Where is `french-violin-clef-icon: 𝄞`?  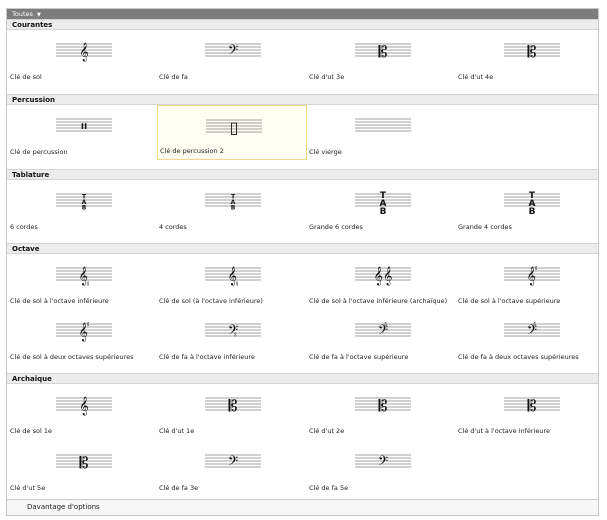
french-violin-clef-icon: 𝄞 is located at coordinates (84, 406).